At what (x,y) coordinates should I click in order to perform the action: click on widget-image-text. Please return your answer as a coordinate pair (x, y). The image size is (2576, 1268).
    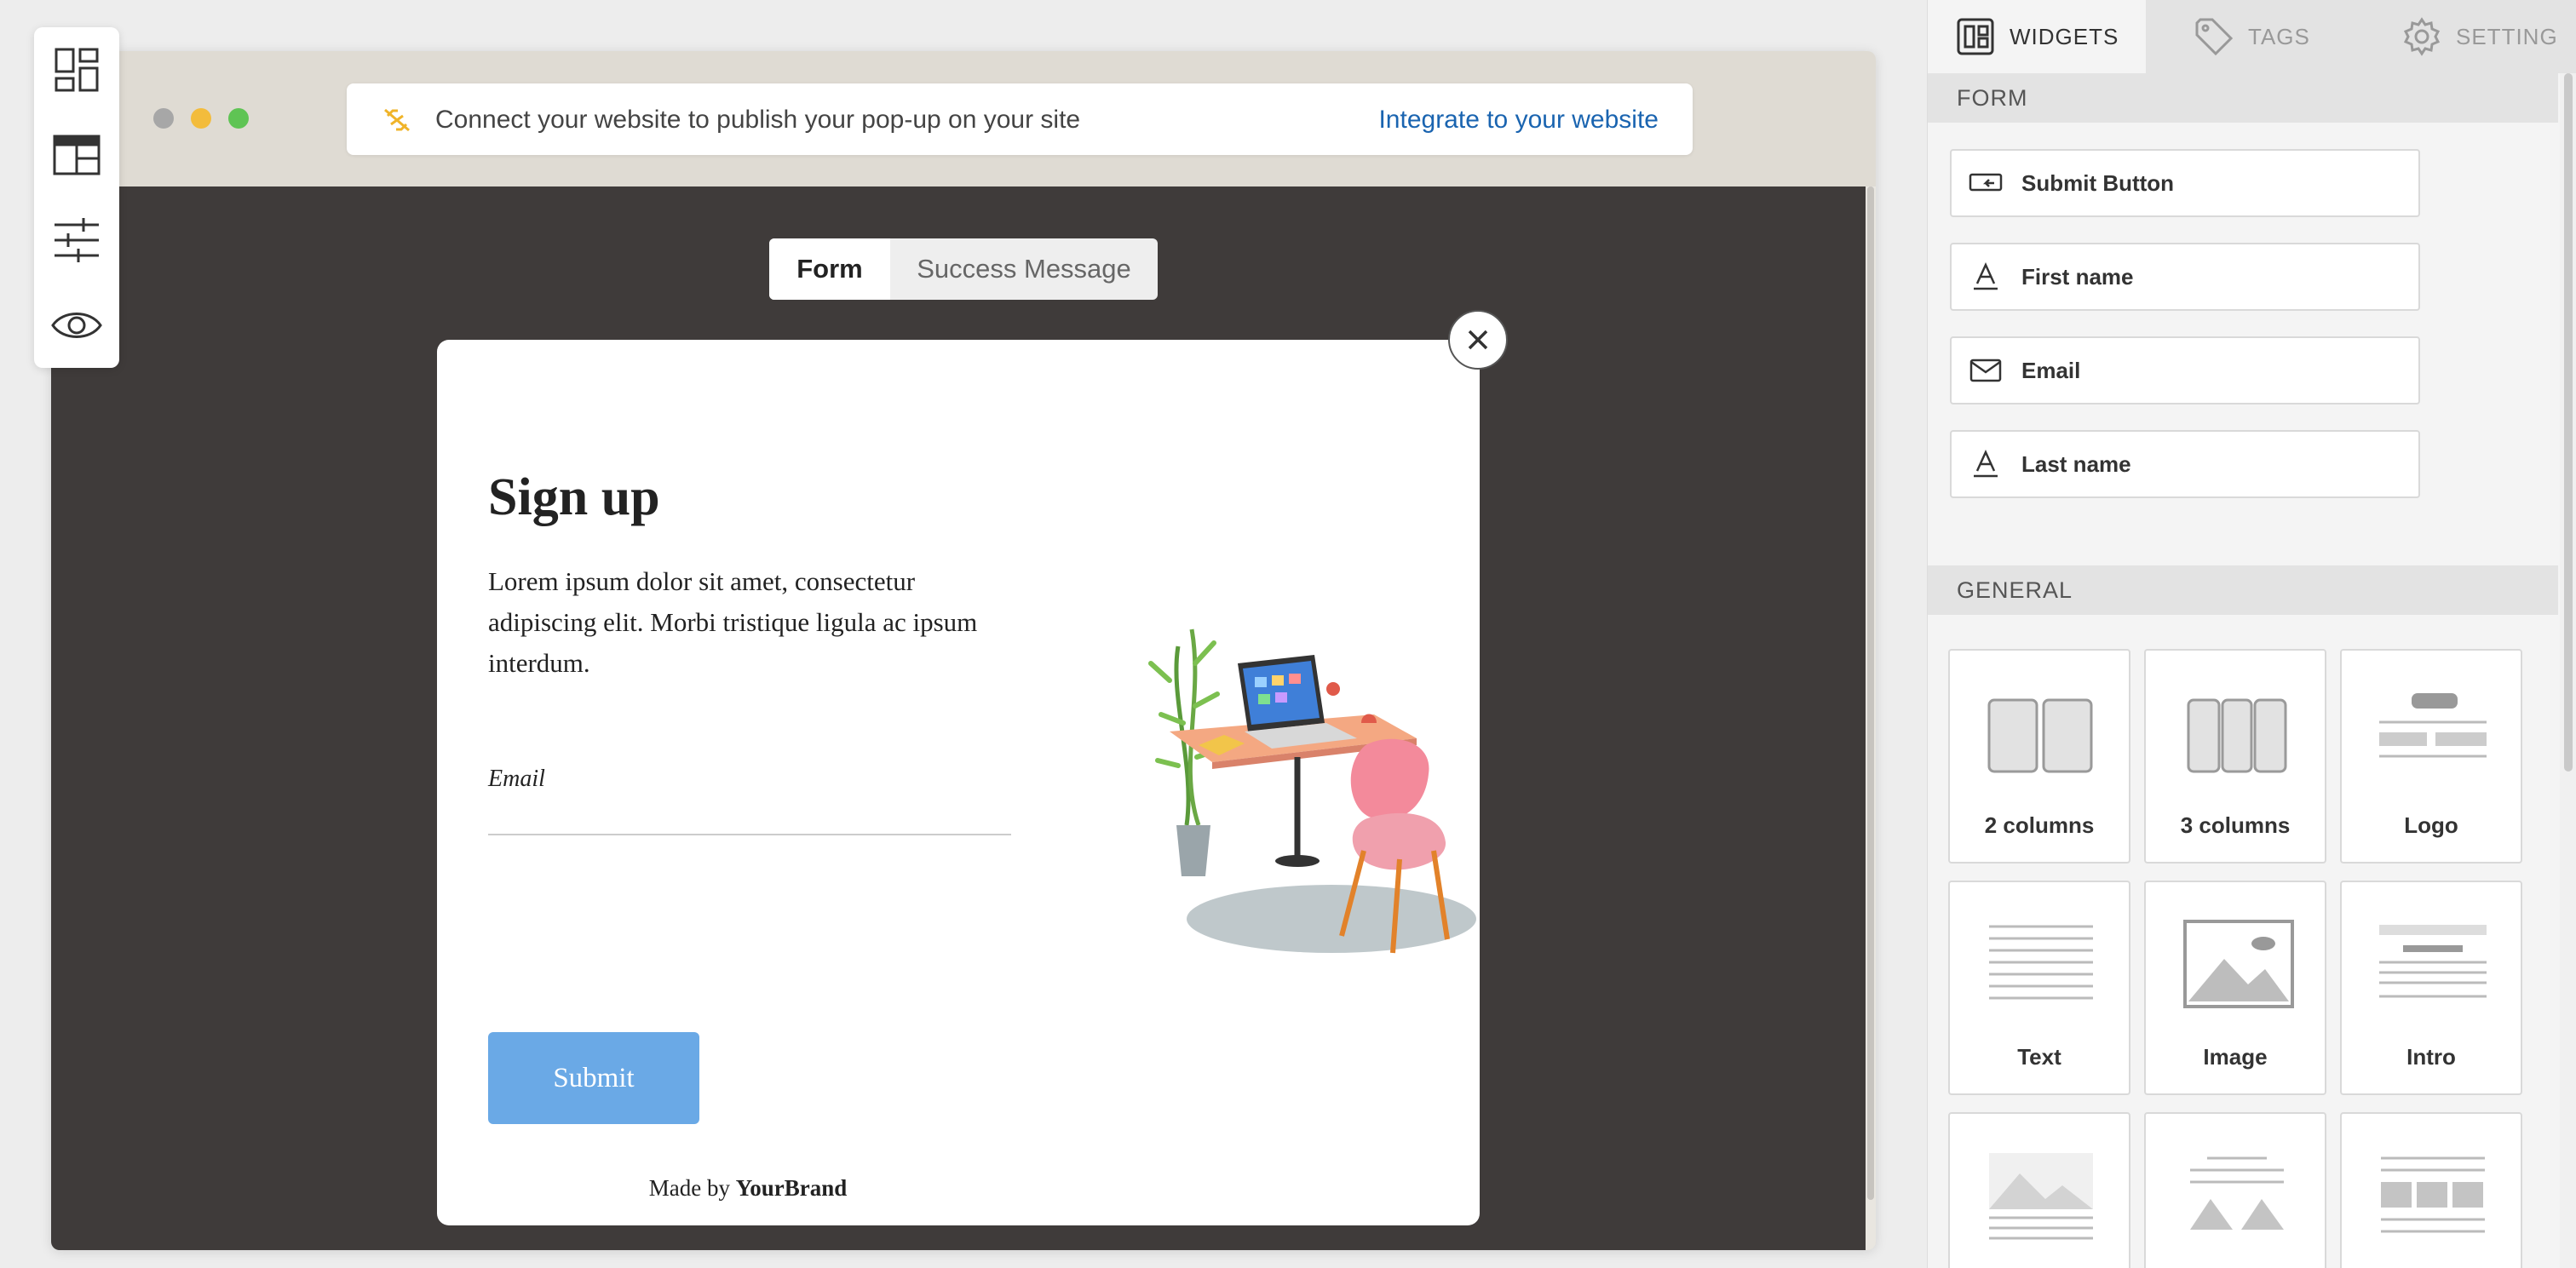
    Looking at the image, I should click on (2039, 1190).